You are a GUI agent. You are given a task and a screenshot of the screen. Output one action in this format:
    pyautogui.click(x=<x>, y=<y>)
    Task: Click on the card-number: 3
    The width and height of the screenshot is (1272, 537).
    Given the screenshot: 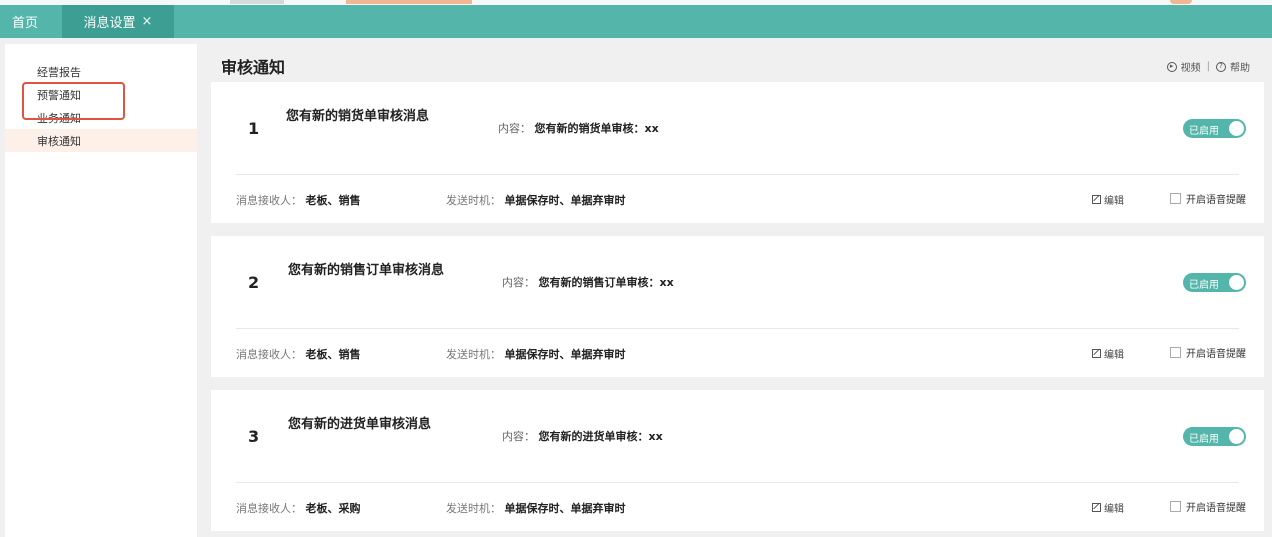 What is the action you would take?
    pyautogui.click(x=254, y=436)
    